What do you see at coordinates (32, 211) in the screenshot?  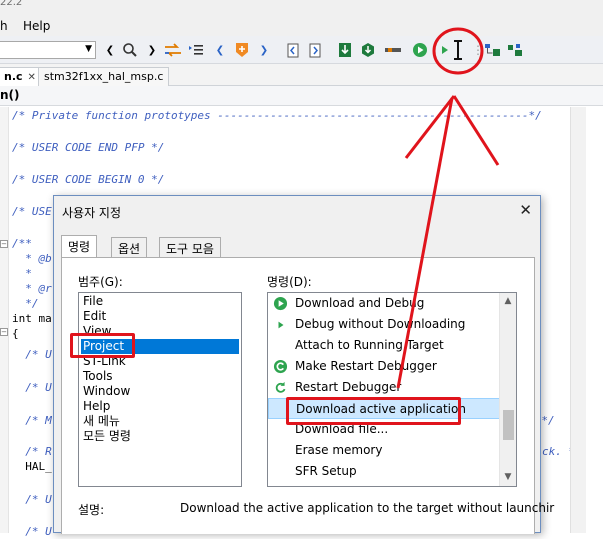 I see `code-line: /* USE` at bounding box center [32, 211].